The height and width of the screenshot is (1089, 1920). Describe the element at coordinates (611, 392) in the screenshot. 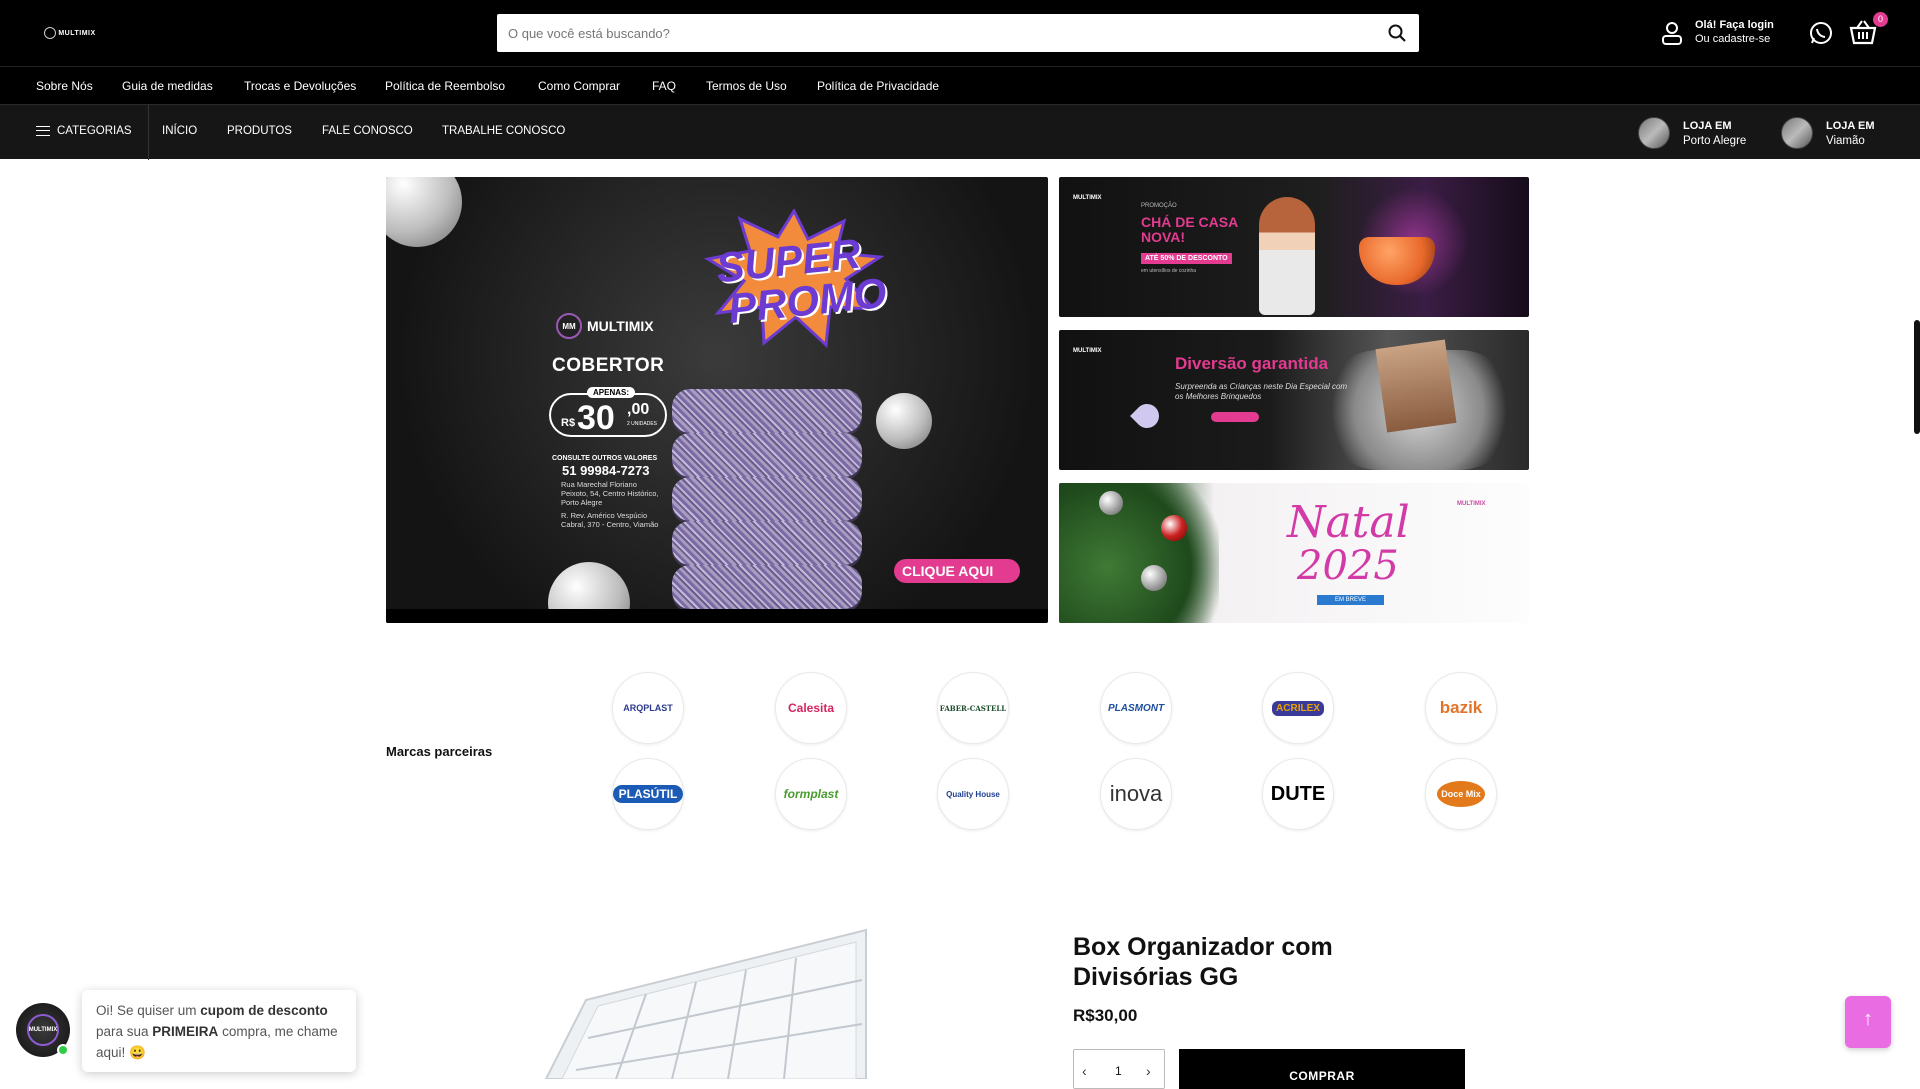

I see `price-tag-label: APENAS:` at that location.